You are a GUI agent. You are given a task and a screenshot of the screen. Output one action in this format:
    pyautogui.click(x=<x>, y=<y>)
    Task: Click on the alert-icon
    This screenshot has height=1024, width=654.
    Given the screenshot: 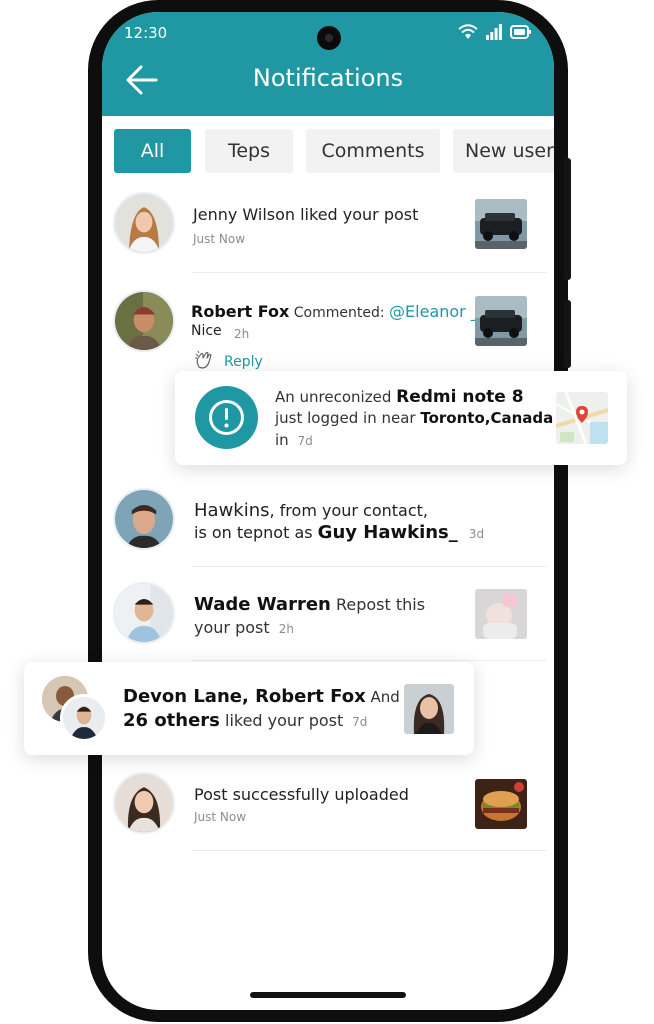 What is the action you would take?
    pyautogui.click(x=226, y=417)
    